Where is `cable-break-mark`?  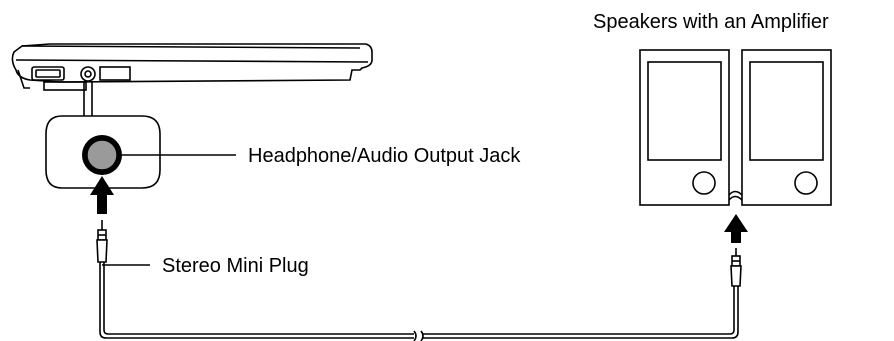 cable-break-mark is located at coordinates (418, 335).